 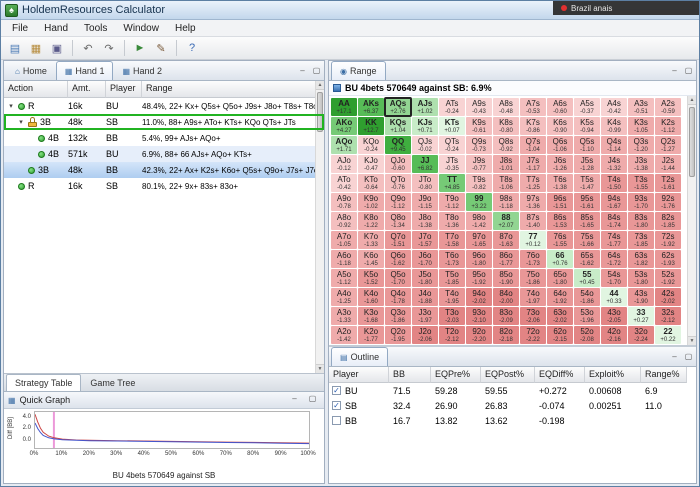 What do you see at coordinates (560, 126) in the screenshot?
I see `range-cell-k6s: K6s -0.90` at bounding box center [560, 126].